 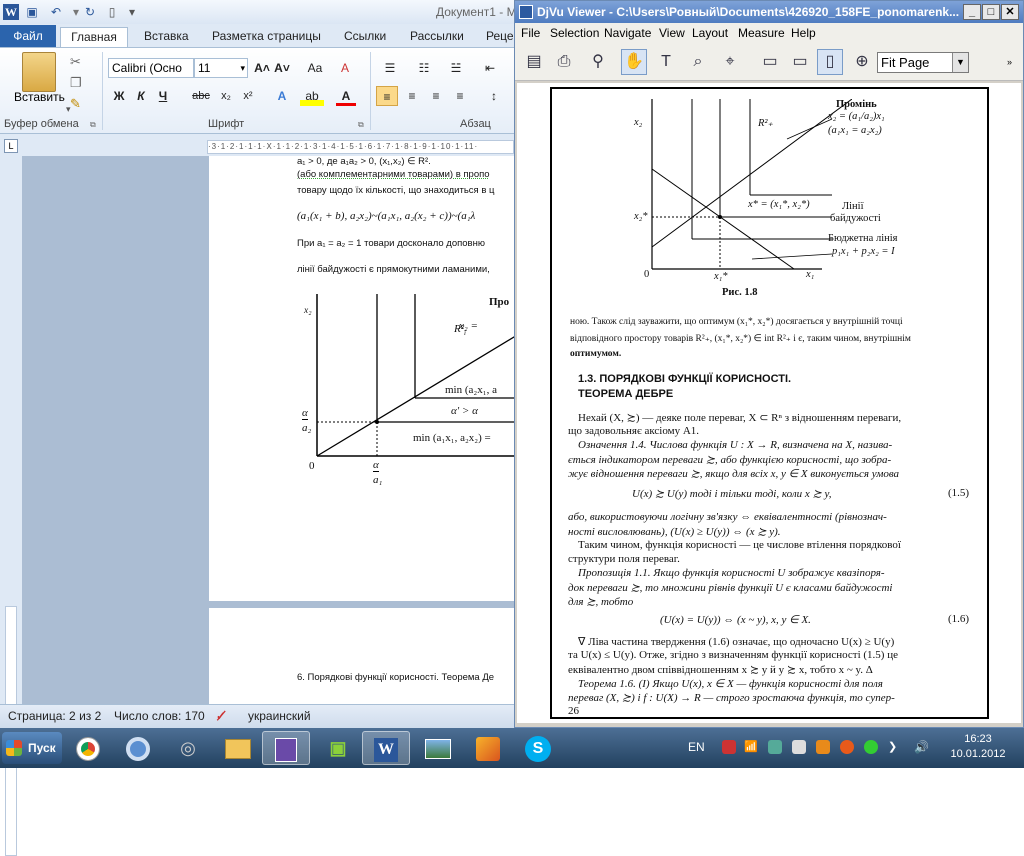 What do you see at coordinates (1009, 62) in the screenshot?
I see `toolbar-overflow-icon: »` at bounding box center [1009, 62].